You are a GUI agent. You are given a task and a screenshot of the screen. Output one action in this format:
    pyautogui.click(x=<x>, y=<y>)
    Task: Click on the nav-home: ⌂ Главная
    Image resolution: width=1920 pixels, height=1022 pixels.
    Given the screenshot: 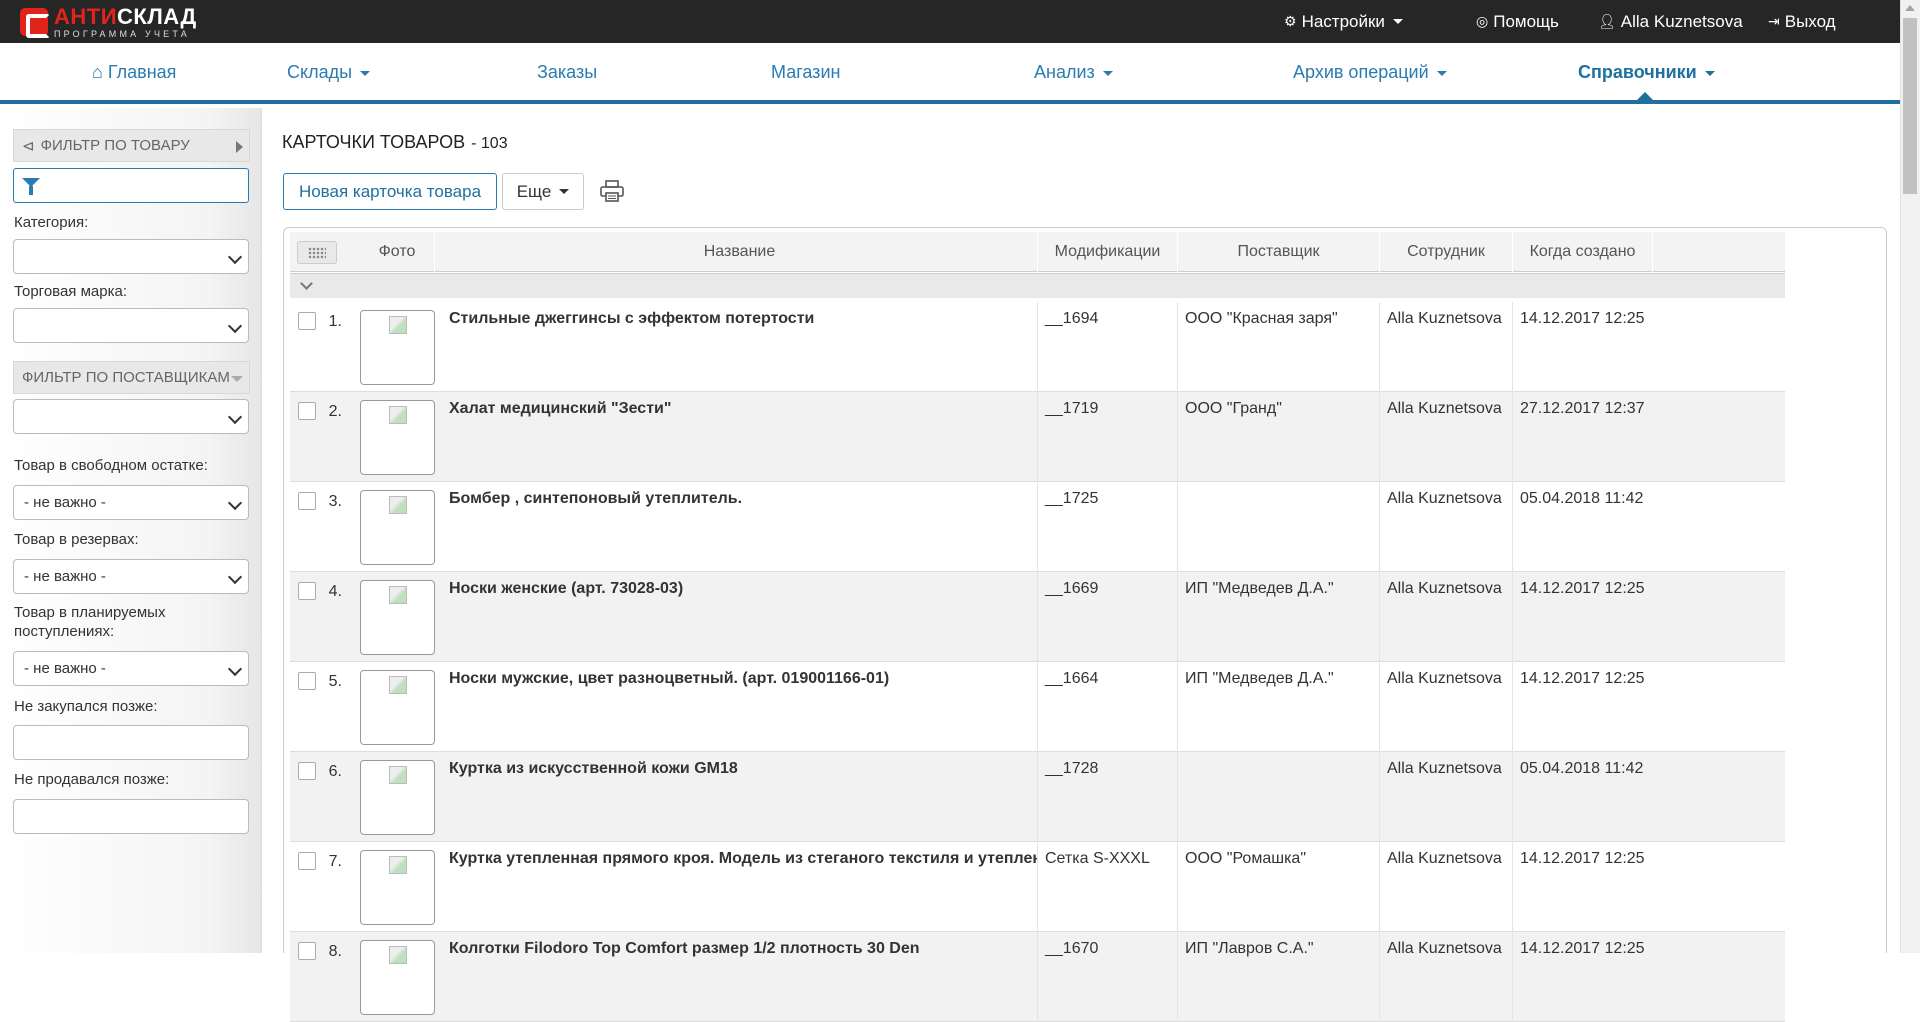 What is the action you would take?
    pyautogui.click(x=134, y=72)
    